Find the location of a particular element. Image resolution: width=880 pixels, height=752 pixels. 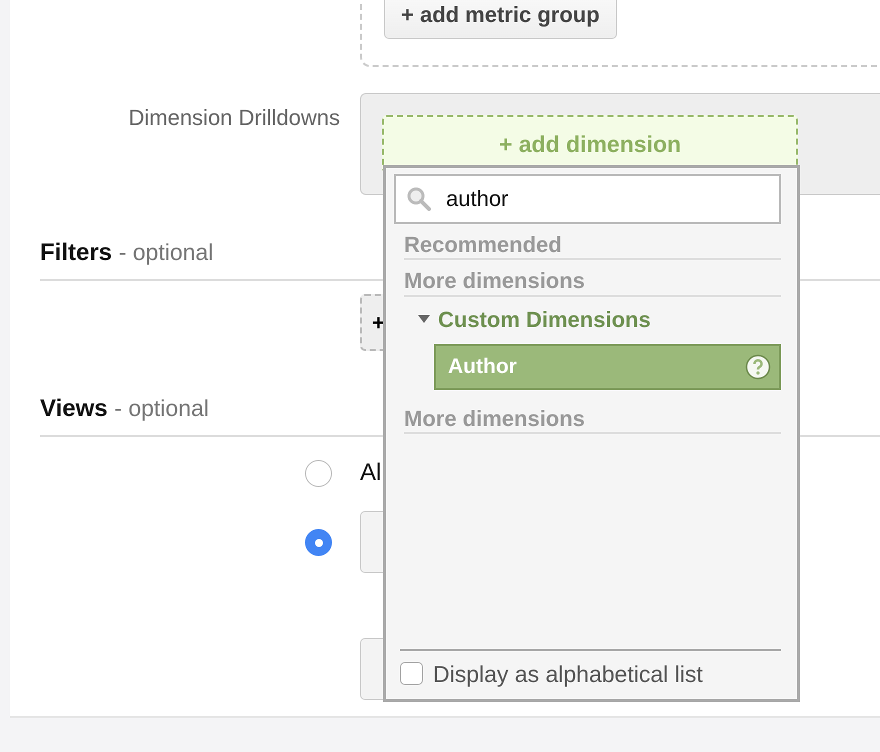

help-icon is located at coordinates (758, 367).